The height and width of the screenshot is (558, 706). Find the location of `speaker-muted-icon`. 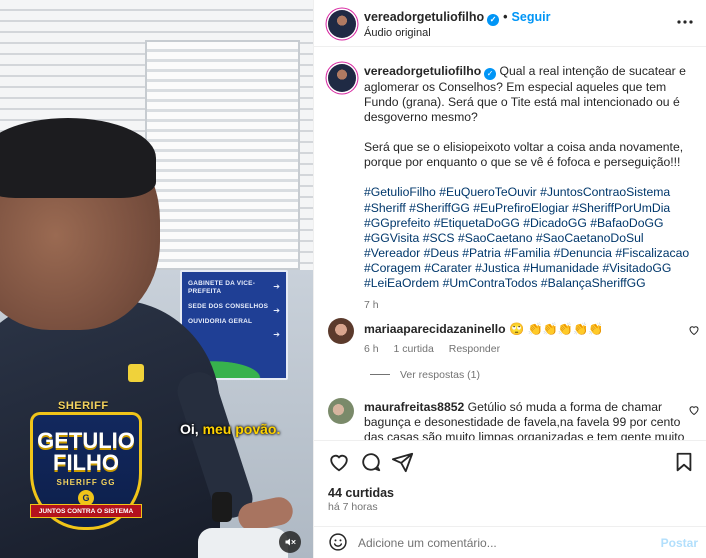

speaker-muted-icon is located at coordinates (290, 542).